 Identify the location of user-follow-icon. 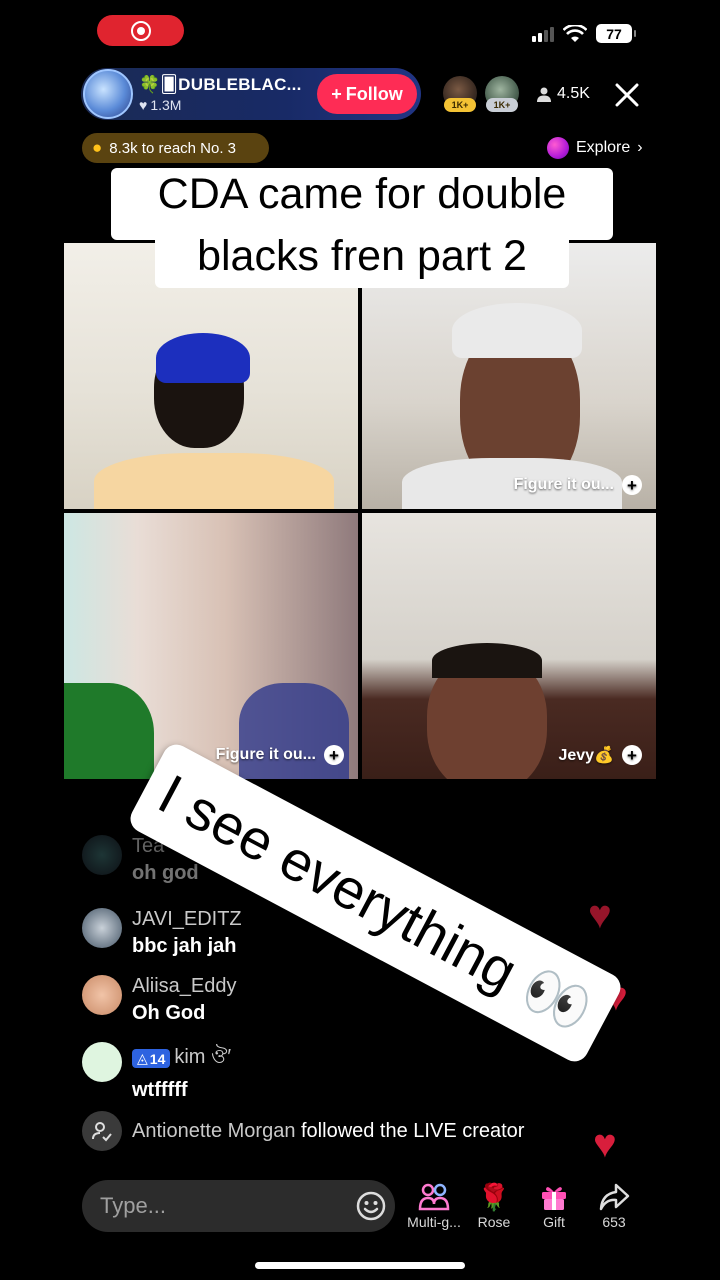
(102, 1131).